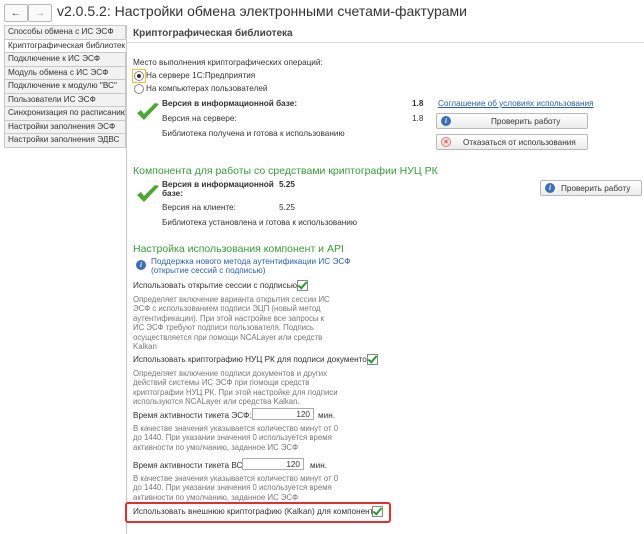  I want to click on nuc-version-client-value: 5.25, so click(287, 207).